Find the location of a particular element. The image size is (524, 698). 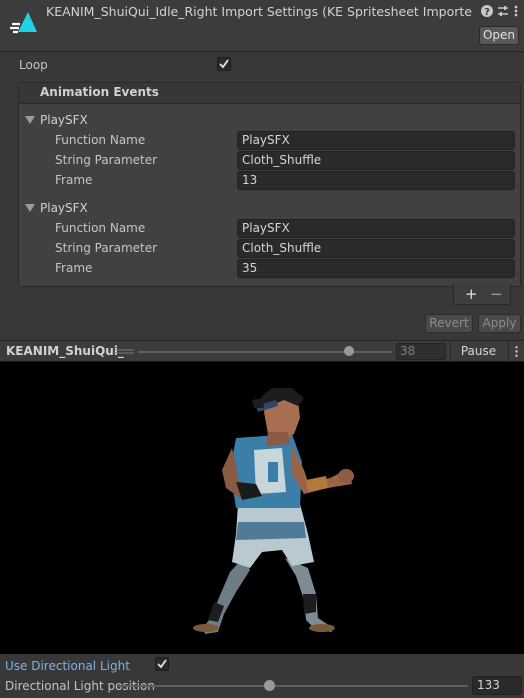

clip-name: KEANIM_ShuiQui_ is located at coordinates (65, 351).